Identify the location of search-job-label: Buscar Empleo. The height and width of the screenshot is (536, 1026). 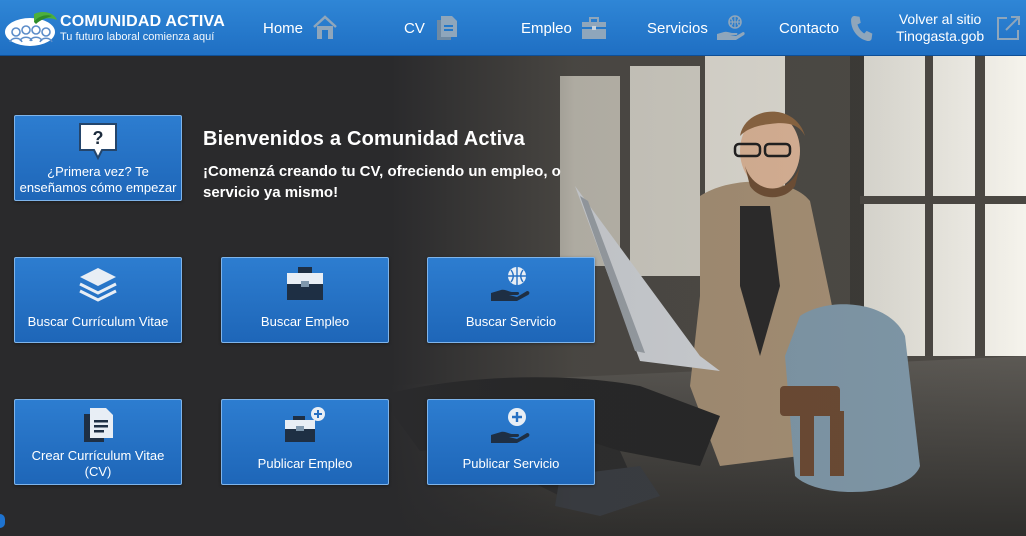
(305, 321).